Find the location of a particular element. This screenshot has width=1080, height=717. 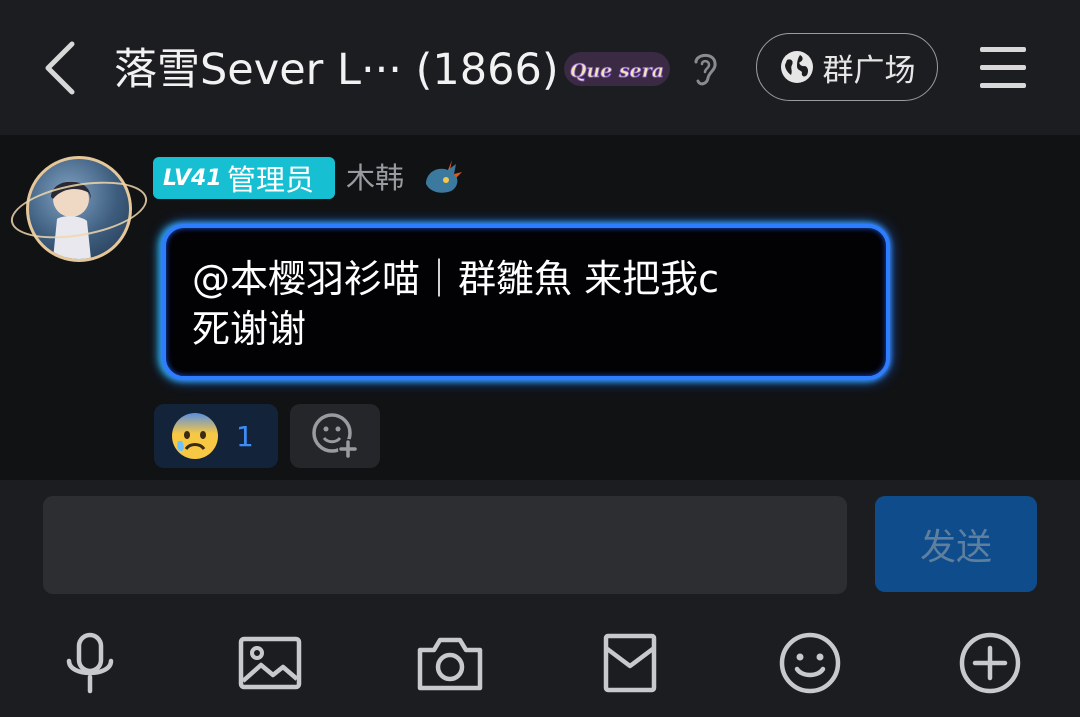

image-icon is located at coordinates (270, 663).